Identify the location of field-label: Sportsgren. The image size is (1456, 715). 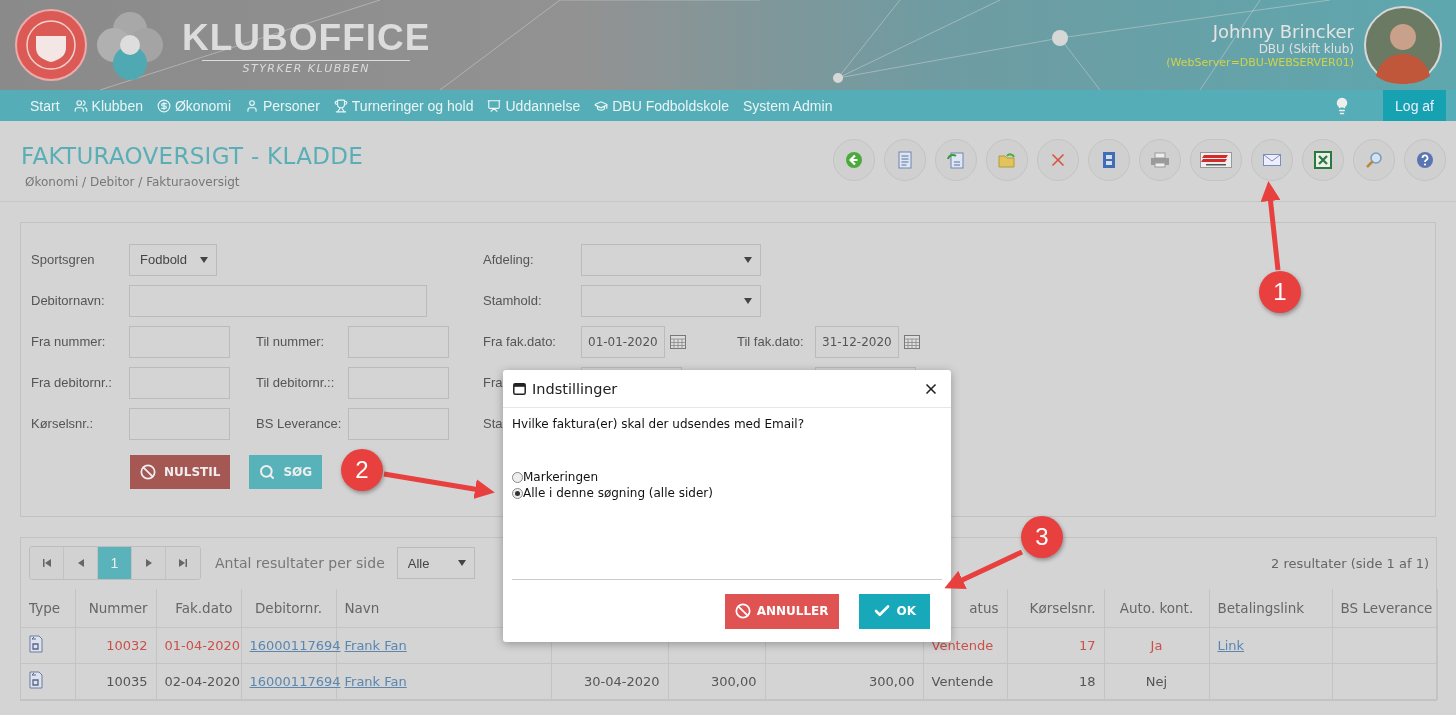
(63, 259).